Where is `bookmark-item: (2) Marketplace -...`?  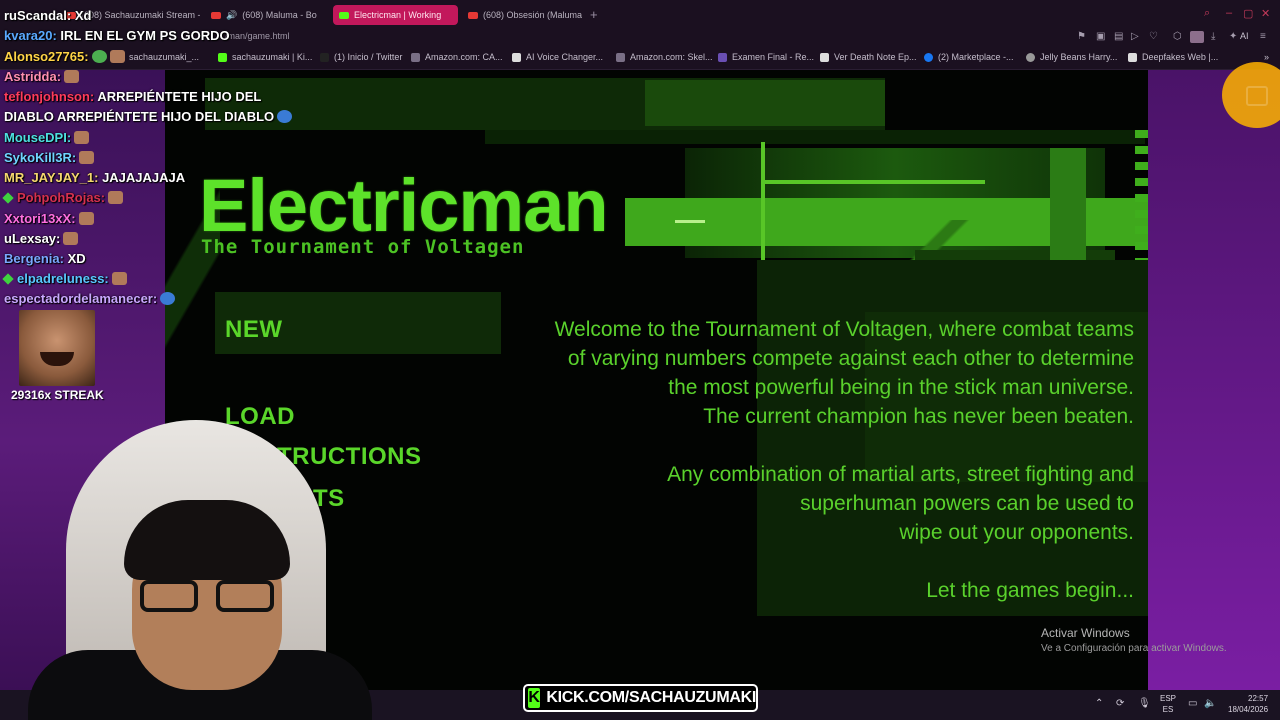
bookmark-item: (2) Marketplace -... is located at coordinates (969, 57).